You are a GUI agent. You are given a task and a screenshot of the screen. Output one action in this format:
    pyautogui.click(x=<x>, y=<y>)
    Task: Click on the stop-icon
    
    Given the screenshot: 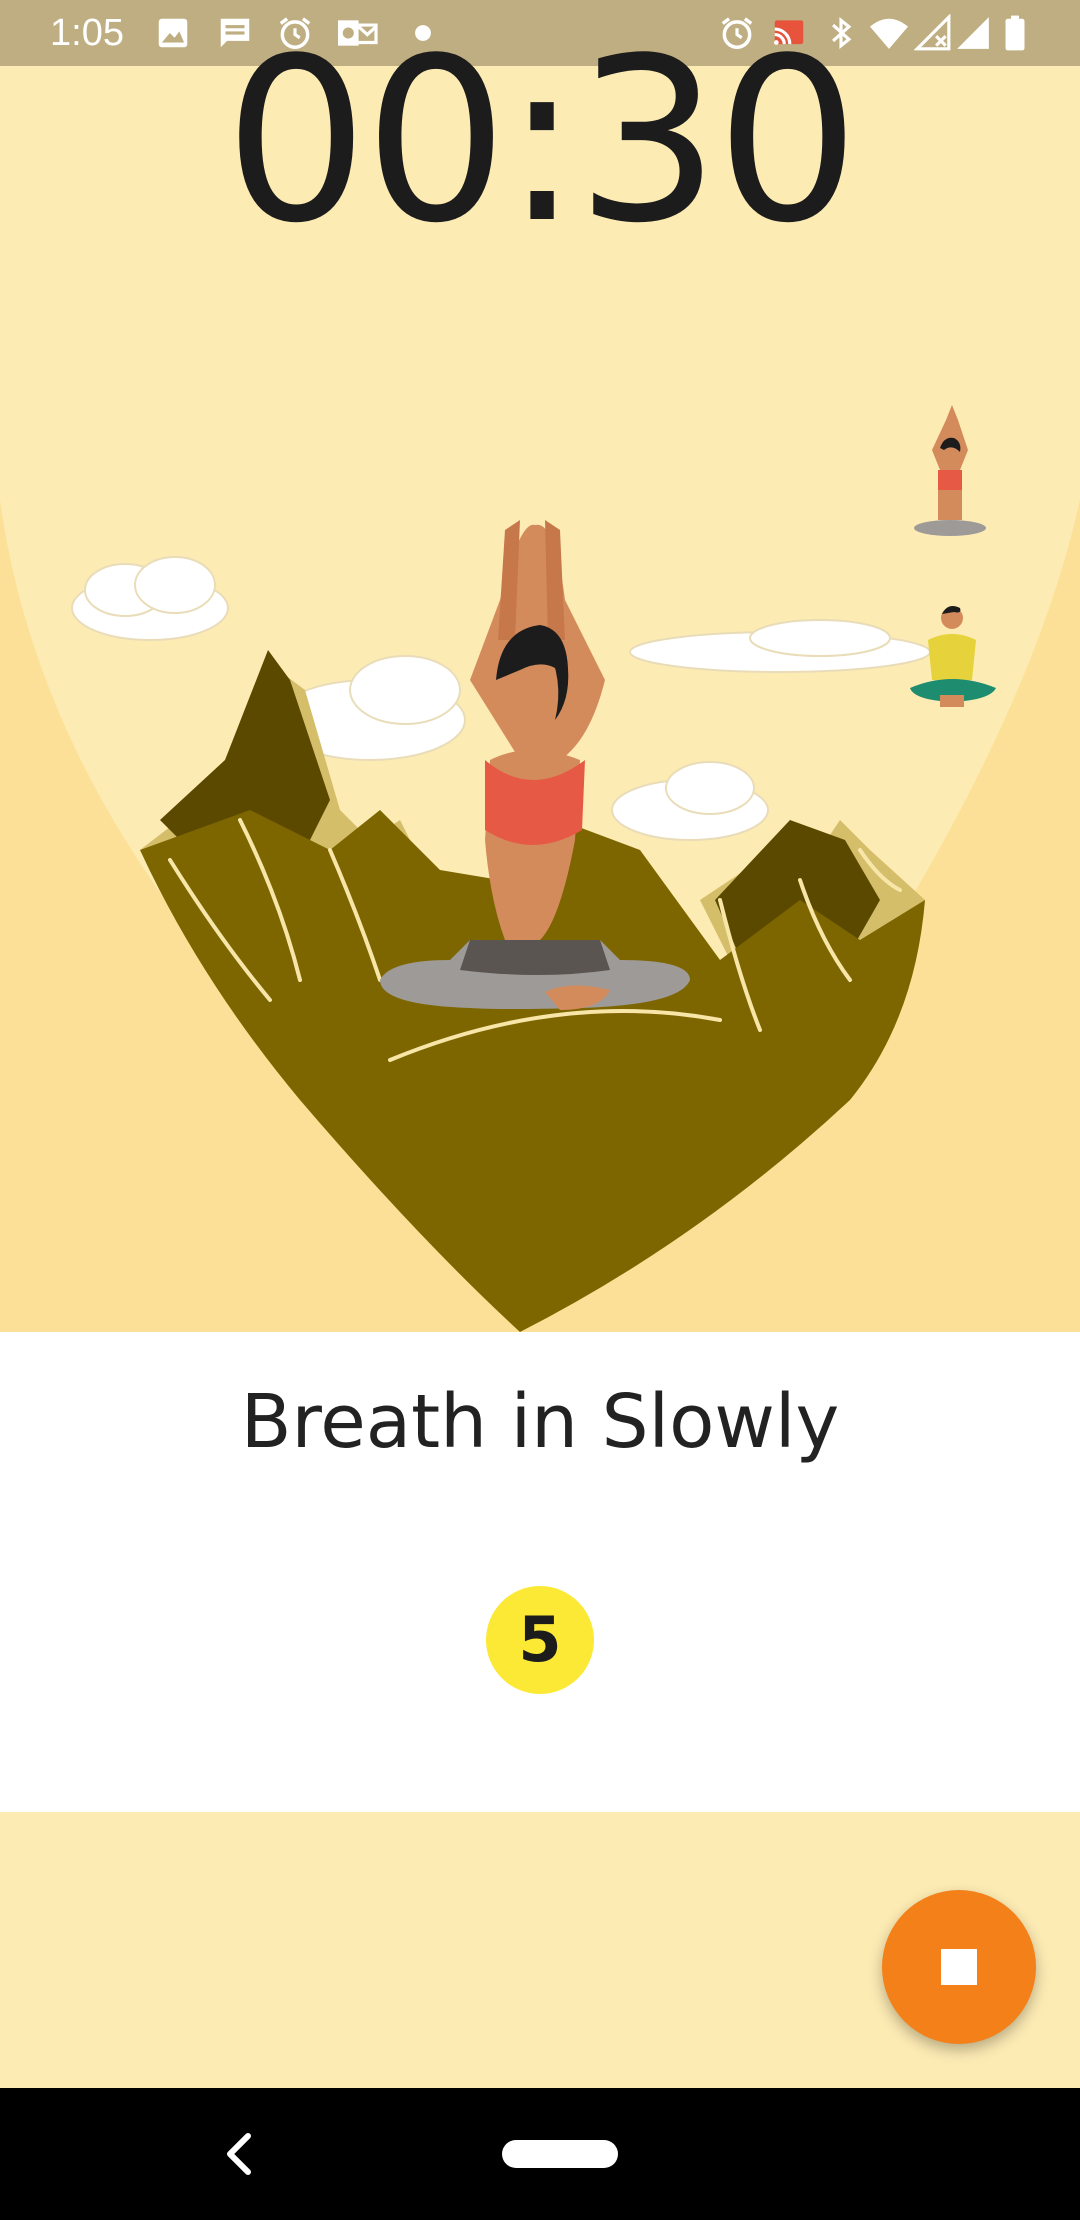 What is the action you would take?
    pyautogui.click(x=959, y=1967)
    